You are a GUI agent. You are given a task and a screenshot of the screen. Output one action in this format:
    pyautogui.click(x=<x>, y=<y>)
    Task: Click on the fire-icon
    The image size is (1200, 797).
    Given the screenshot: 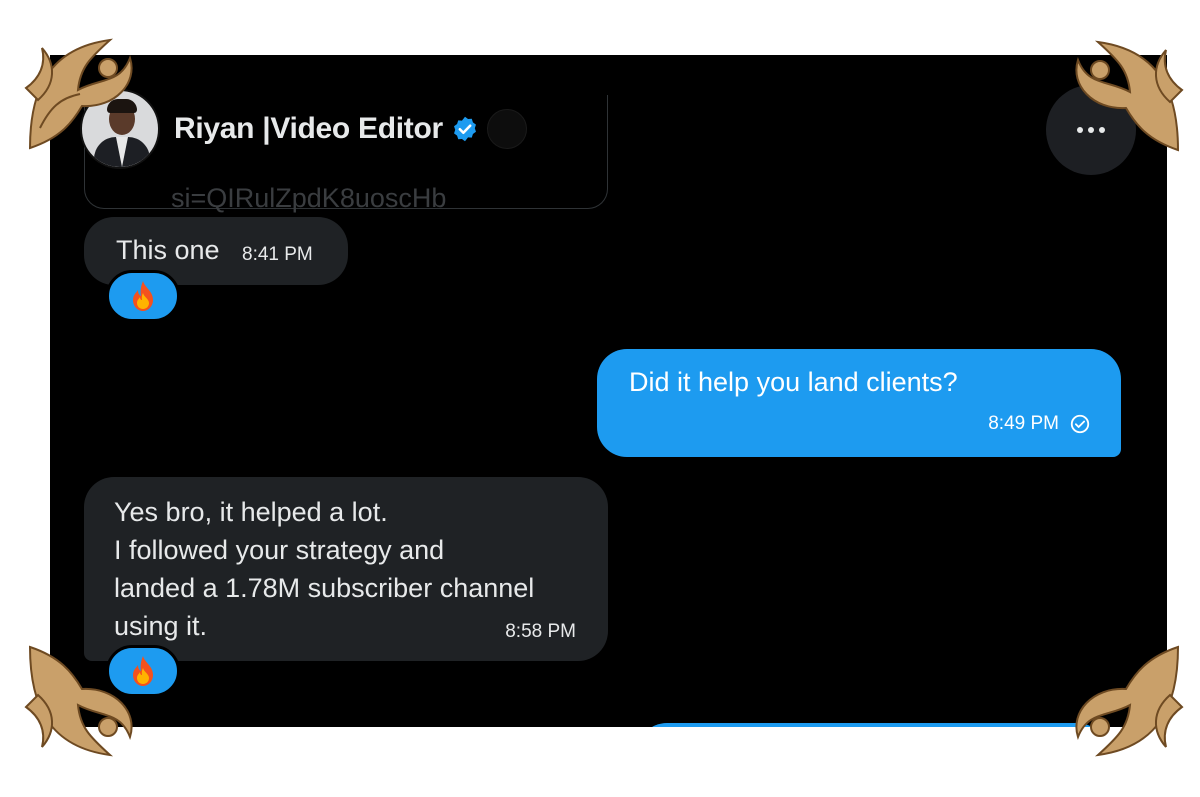 What is the action you would take?
    pyautogui.click(x=143, y=296)
    